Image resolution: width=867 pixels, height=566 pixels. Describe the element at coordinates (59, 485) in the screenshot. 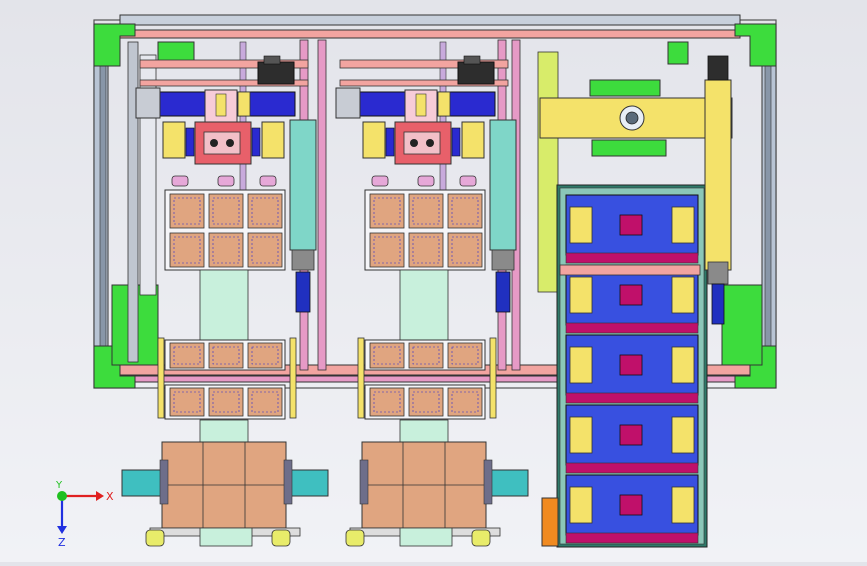

I see `y-axis-label: Y` at that location.